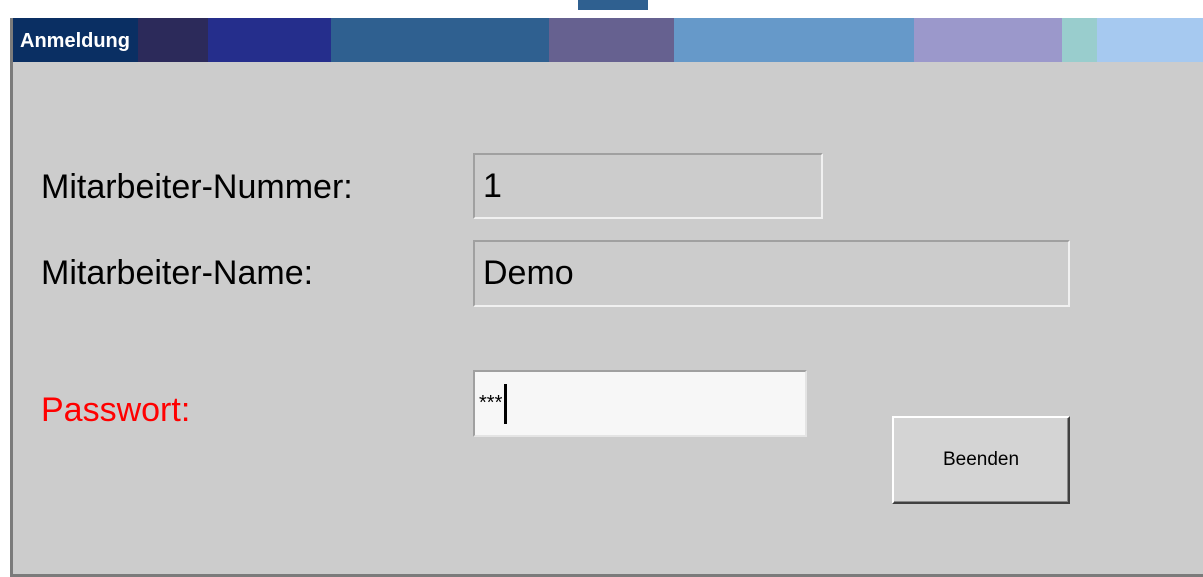 This screenshot has height=577, width=1203. I want to click on employee-name-label: Mitarbeiter-Name:, so click(177, 273).